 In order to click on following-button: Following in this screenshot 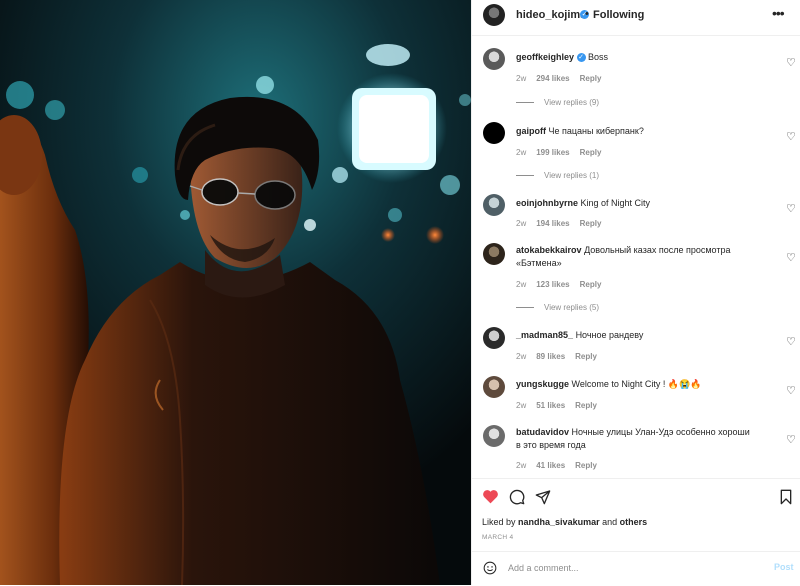, I will do `click(618, 15)`.